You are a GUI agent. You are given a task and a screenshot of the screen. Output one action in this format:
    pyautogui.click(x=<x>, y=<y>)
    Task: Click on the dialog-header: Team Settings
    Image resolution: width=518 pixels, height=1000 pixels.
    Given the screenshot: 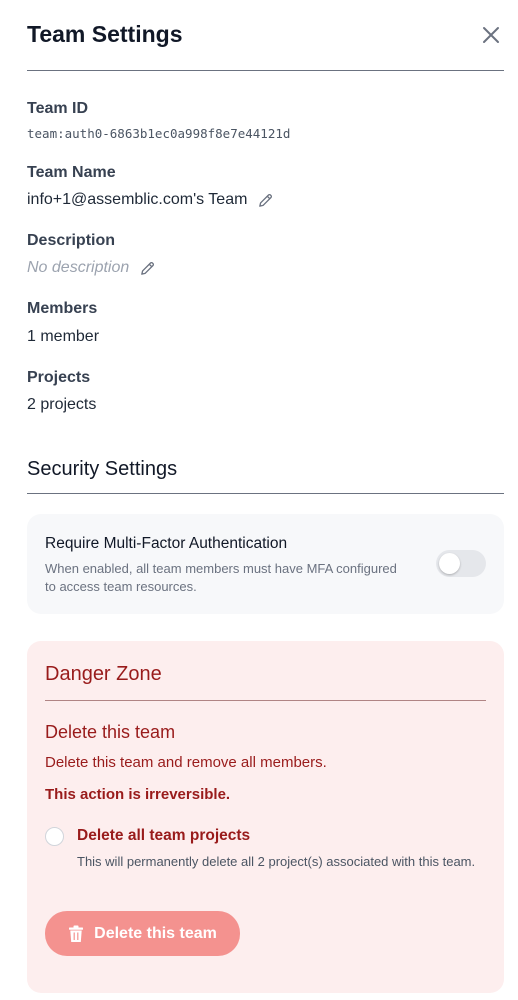 What is the action you would take?
    pyautogui.click(x=265, y=35)
    